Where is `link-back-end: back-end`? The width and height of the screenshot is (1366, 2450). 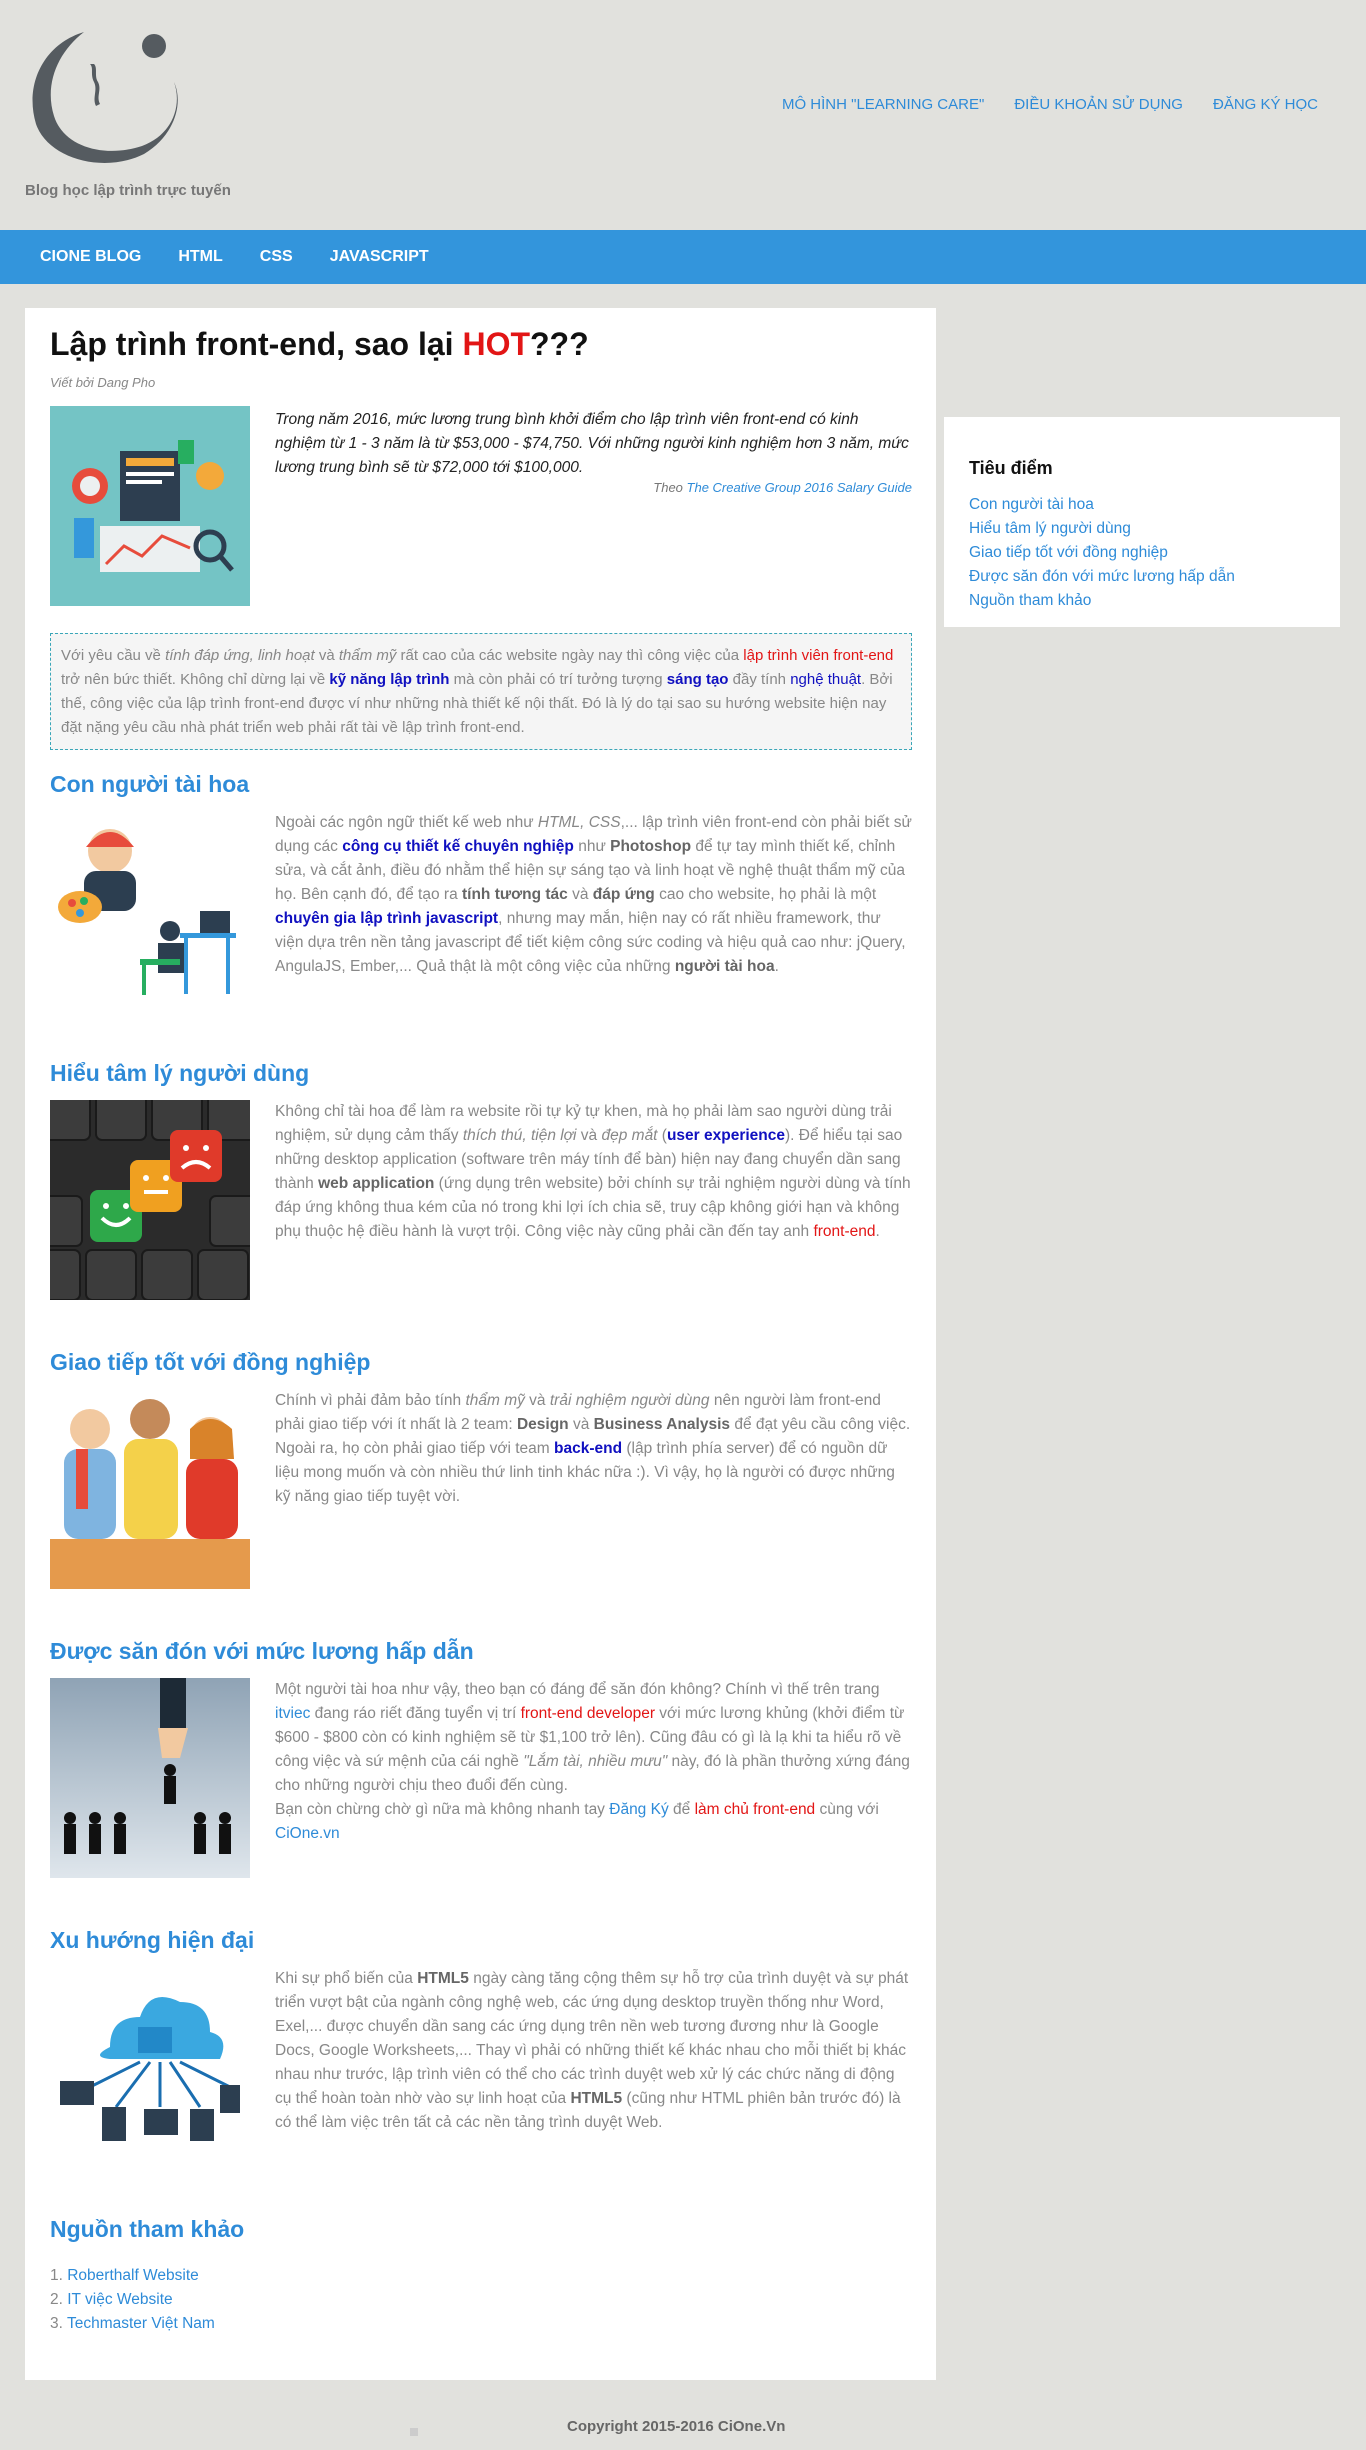
link-back-end: back-end is located at coordinates (588, 1448).